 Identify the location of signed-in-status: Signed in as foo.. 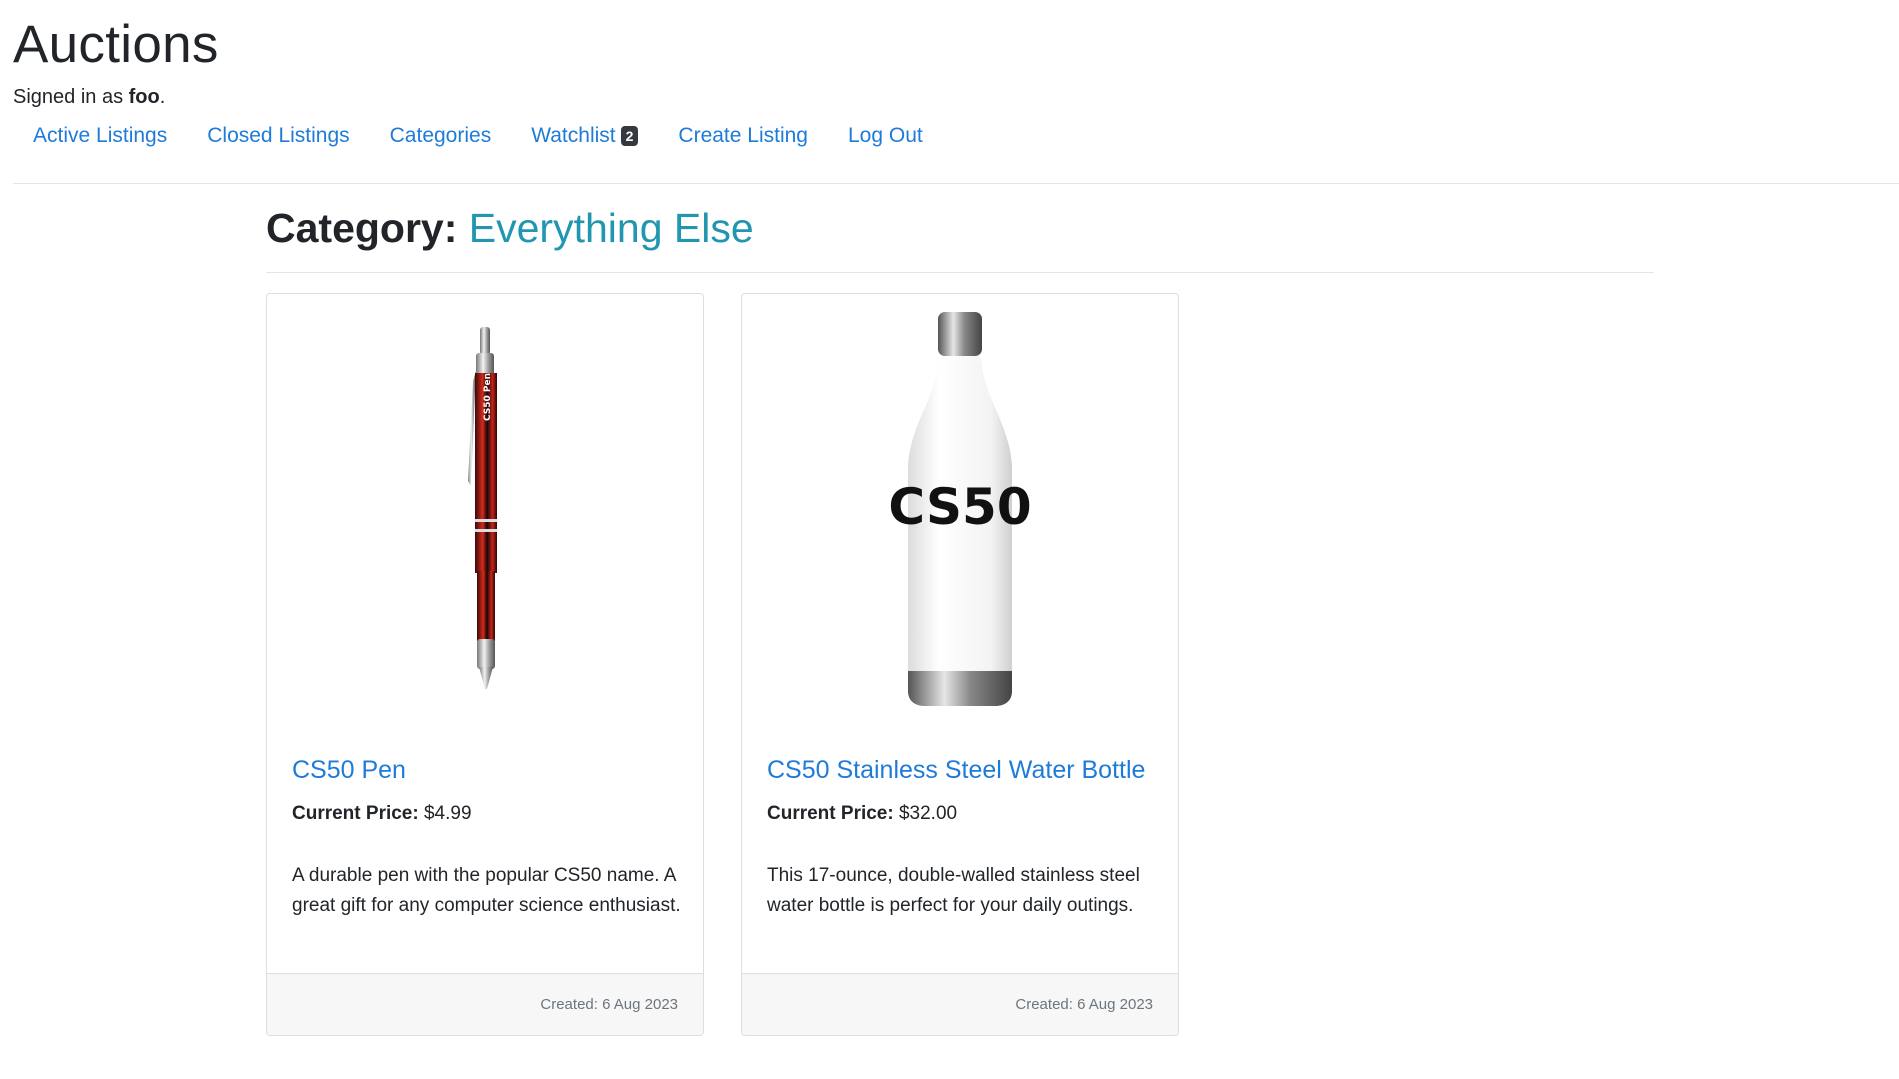
(89, 97).